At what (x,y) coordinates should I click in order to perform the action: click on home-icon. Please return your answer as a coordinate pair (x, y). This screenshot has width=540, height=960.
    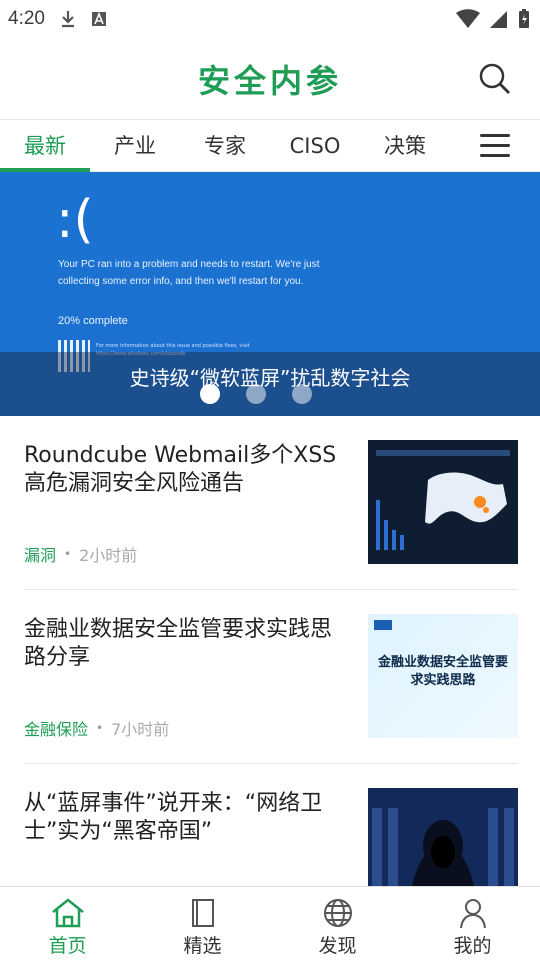
    Looking at the image, I should click on (67, 913).